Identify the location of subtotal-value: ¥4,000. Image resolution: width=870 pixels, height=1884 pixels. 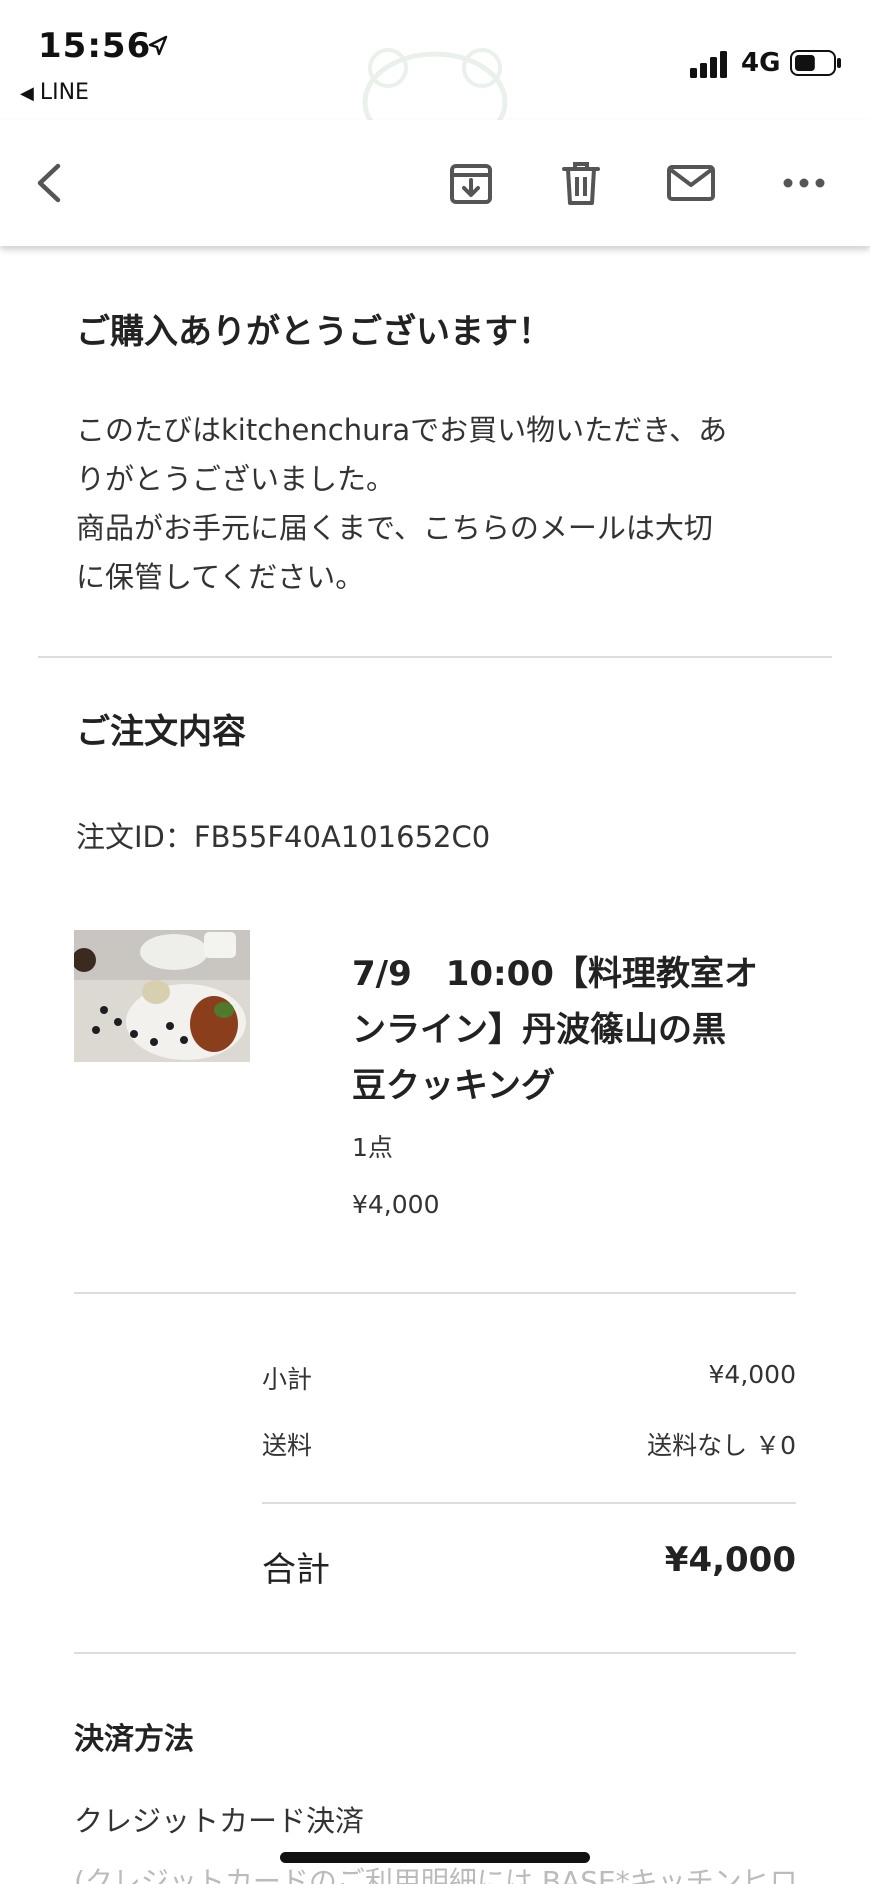
(752, 1374).